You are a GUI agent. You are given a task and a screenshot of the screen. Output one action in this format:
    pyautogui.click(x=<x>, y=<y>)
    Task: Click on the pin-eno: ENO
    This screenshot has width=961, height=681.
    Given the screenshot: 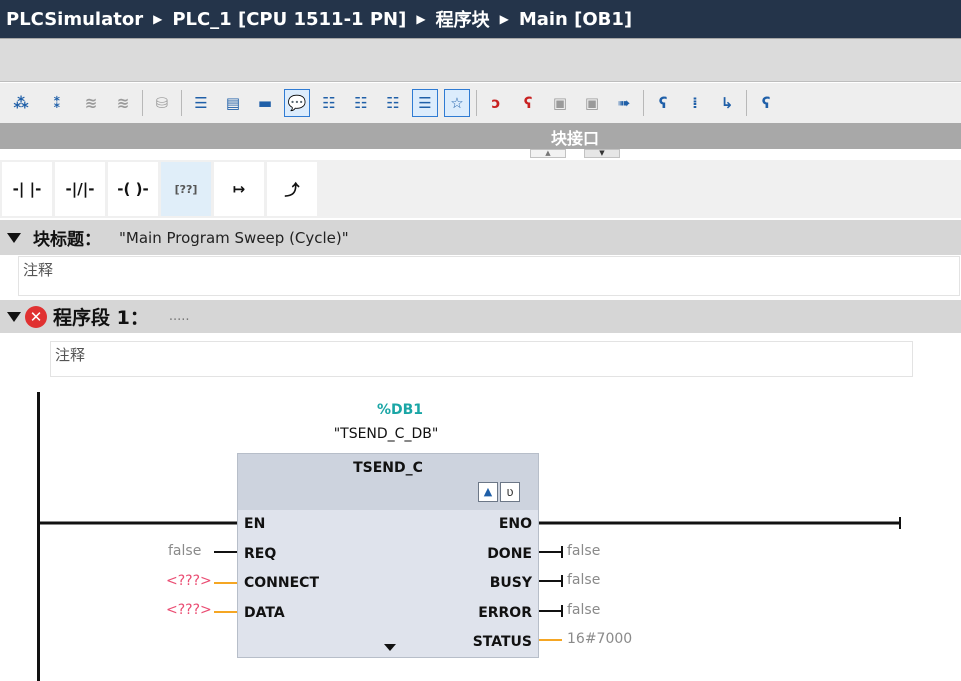 What is the action you would take?
    pyautogui.click(x=515, y=524)
    